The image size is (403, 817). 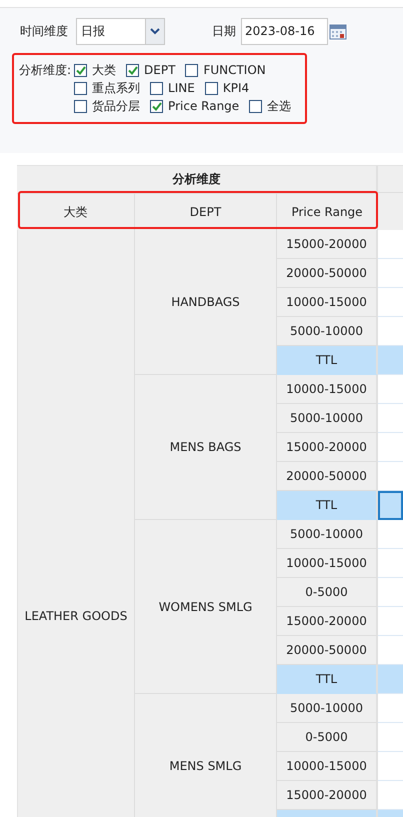 I want to click on dimension-checkbox: Price Range, so click(x=195, y=106).